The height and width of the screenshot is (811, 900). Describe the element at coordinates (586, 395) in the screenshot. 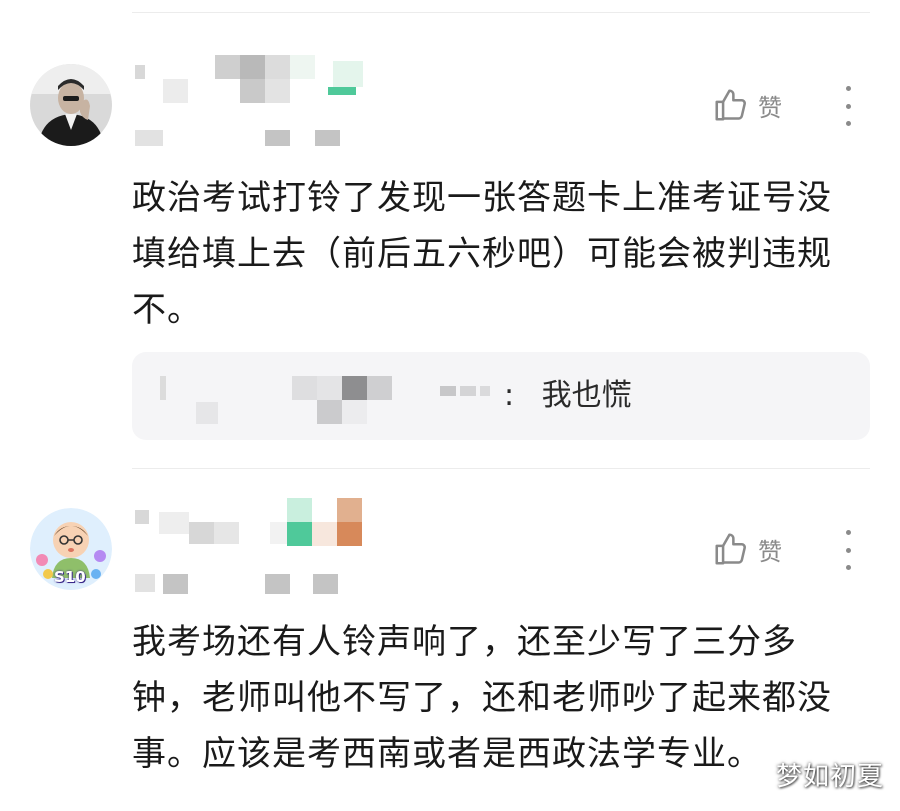

I see `reply-text: 我也慌` at that location.